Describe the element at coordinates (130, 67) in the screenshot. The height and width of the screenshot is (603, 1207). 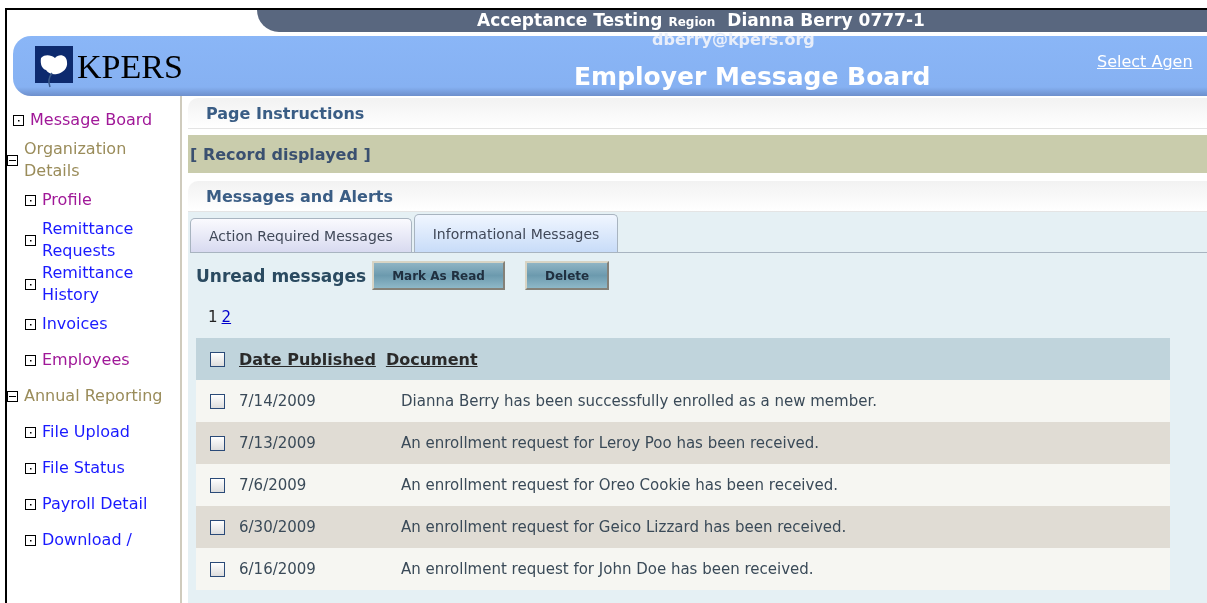
I see `logo-text: KPERS` at that location.